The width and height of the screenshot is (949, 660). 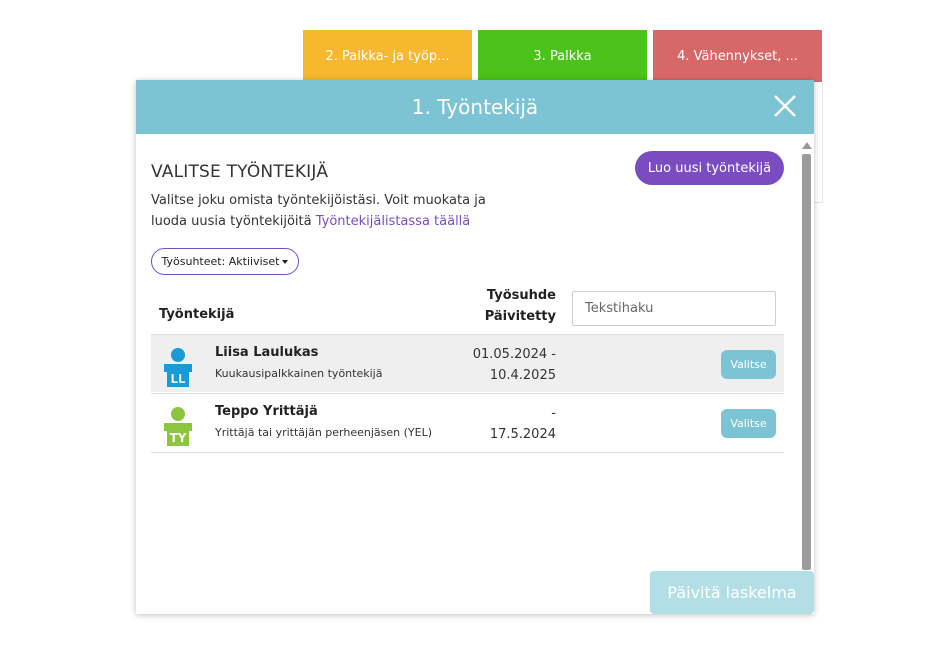 I want to click on search-input, so click(x=674, y=308).